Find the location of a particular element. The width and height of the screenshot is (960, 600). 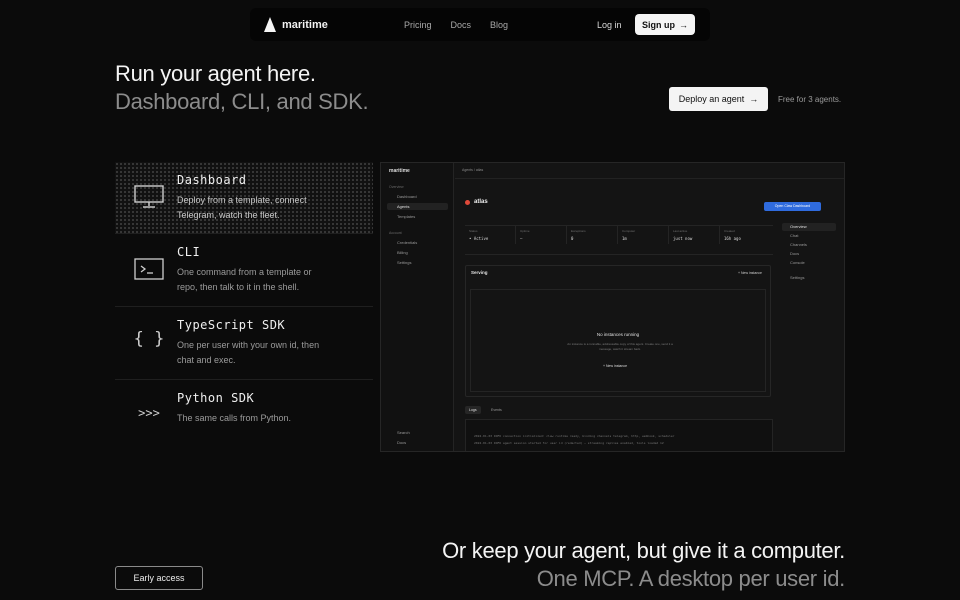

preview-tab-console: Console is located at coordinates (797, 262).